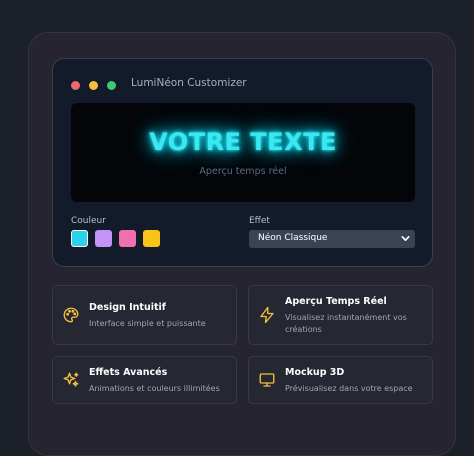 The width and height of the screenshot is (474, 456). What do you see at coordinates (151, 238) in the screenshot?
I see `color-swatch-yellow` at bounding box center [151, 238].